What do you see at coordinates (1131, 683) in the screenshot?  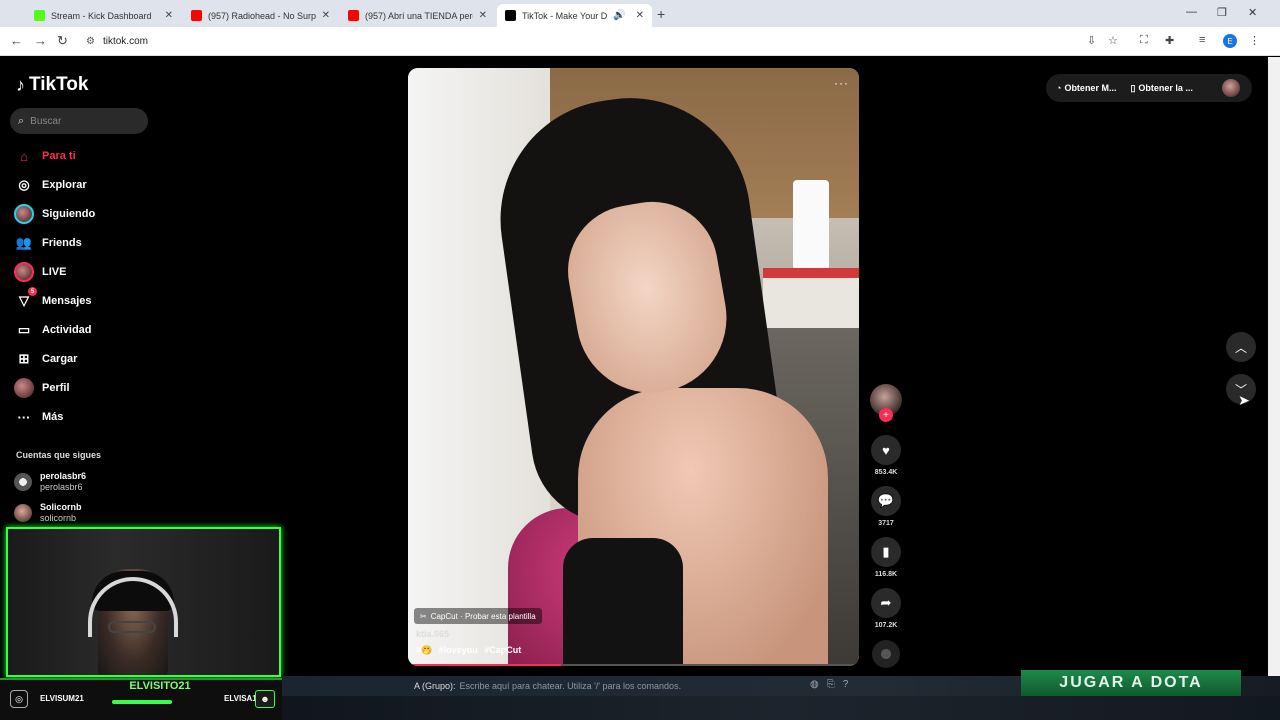 I see `play-dota-button: JUGAR A DOTA` at bounding box center [1131, 683].